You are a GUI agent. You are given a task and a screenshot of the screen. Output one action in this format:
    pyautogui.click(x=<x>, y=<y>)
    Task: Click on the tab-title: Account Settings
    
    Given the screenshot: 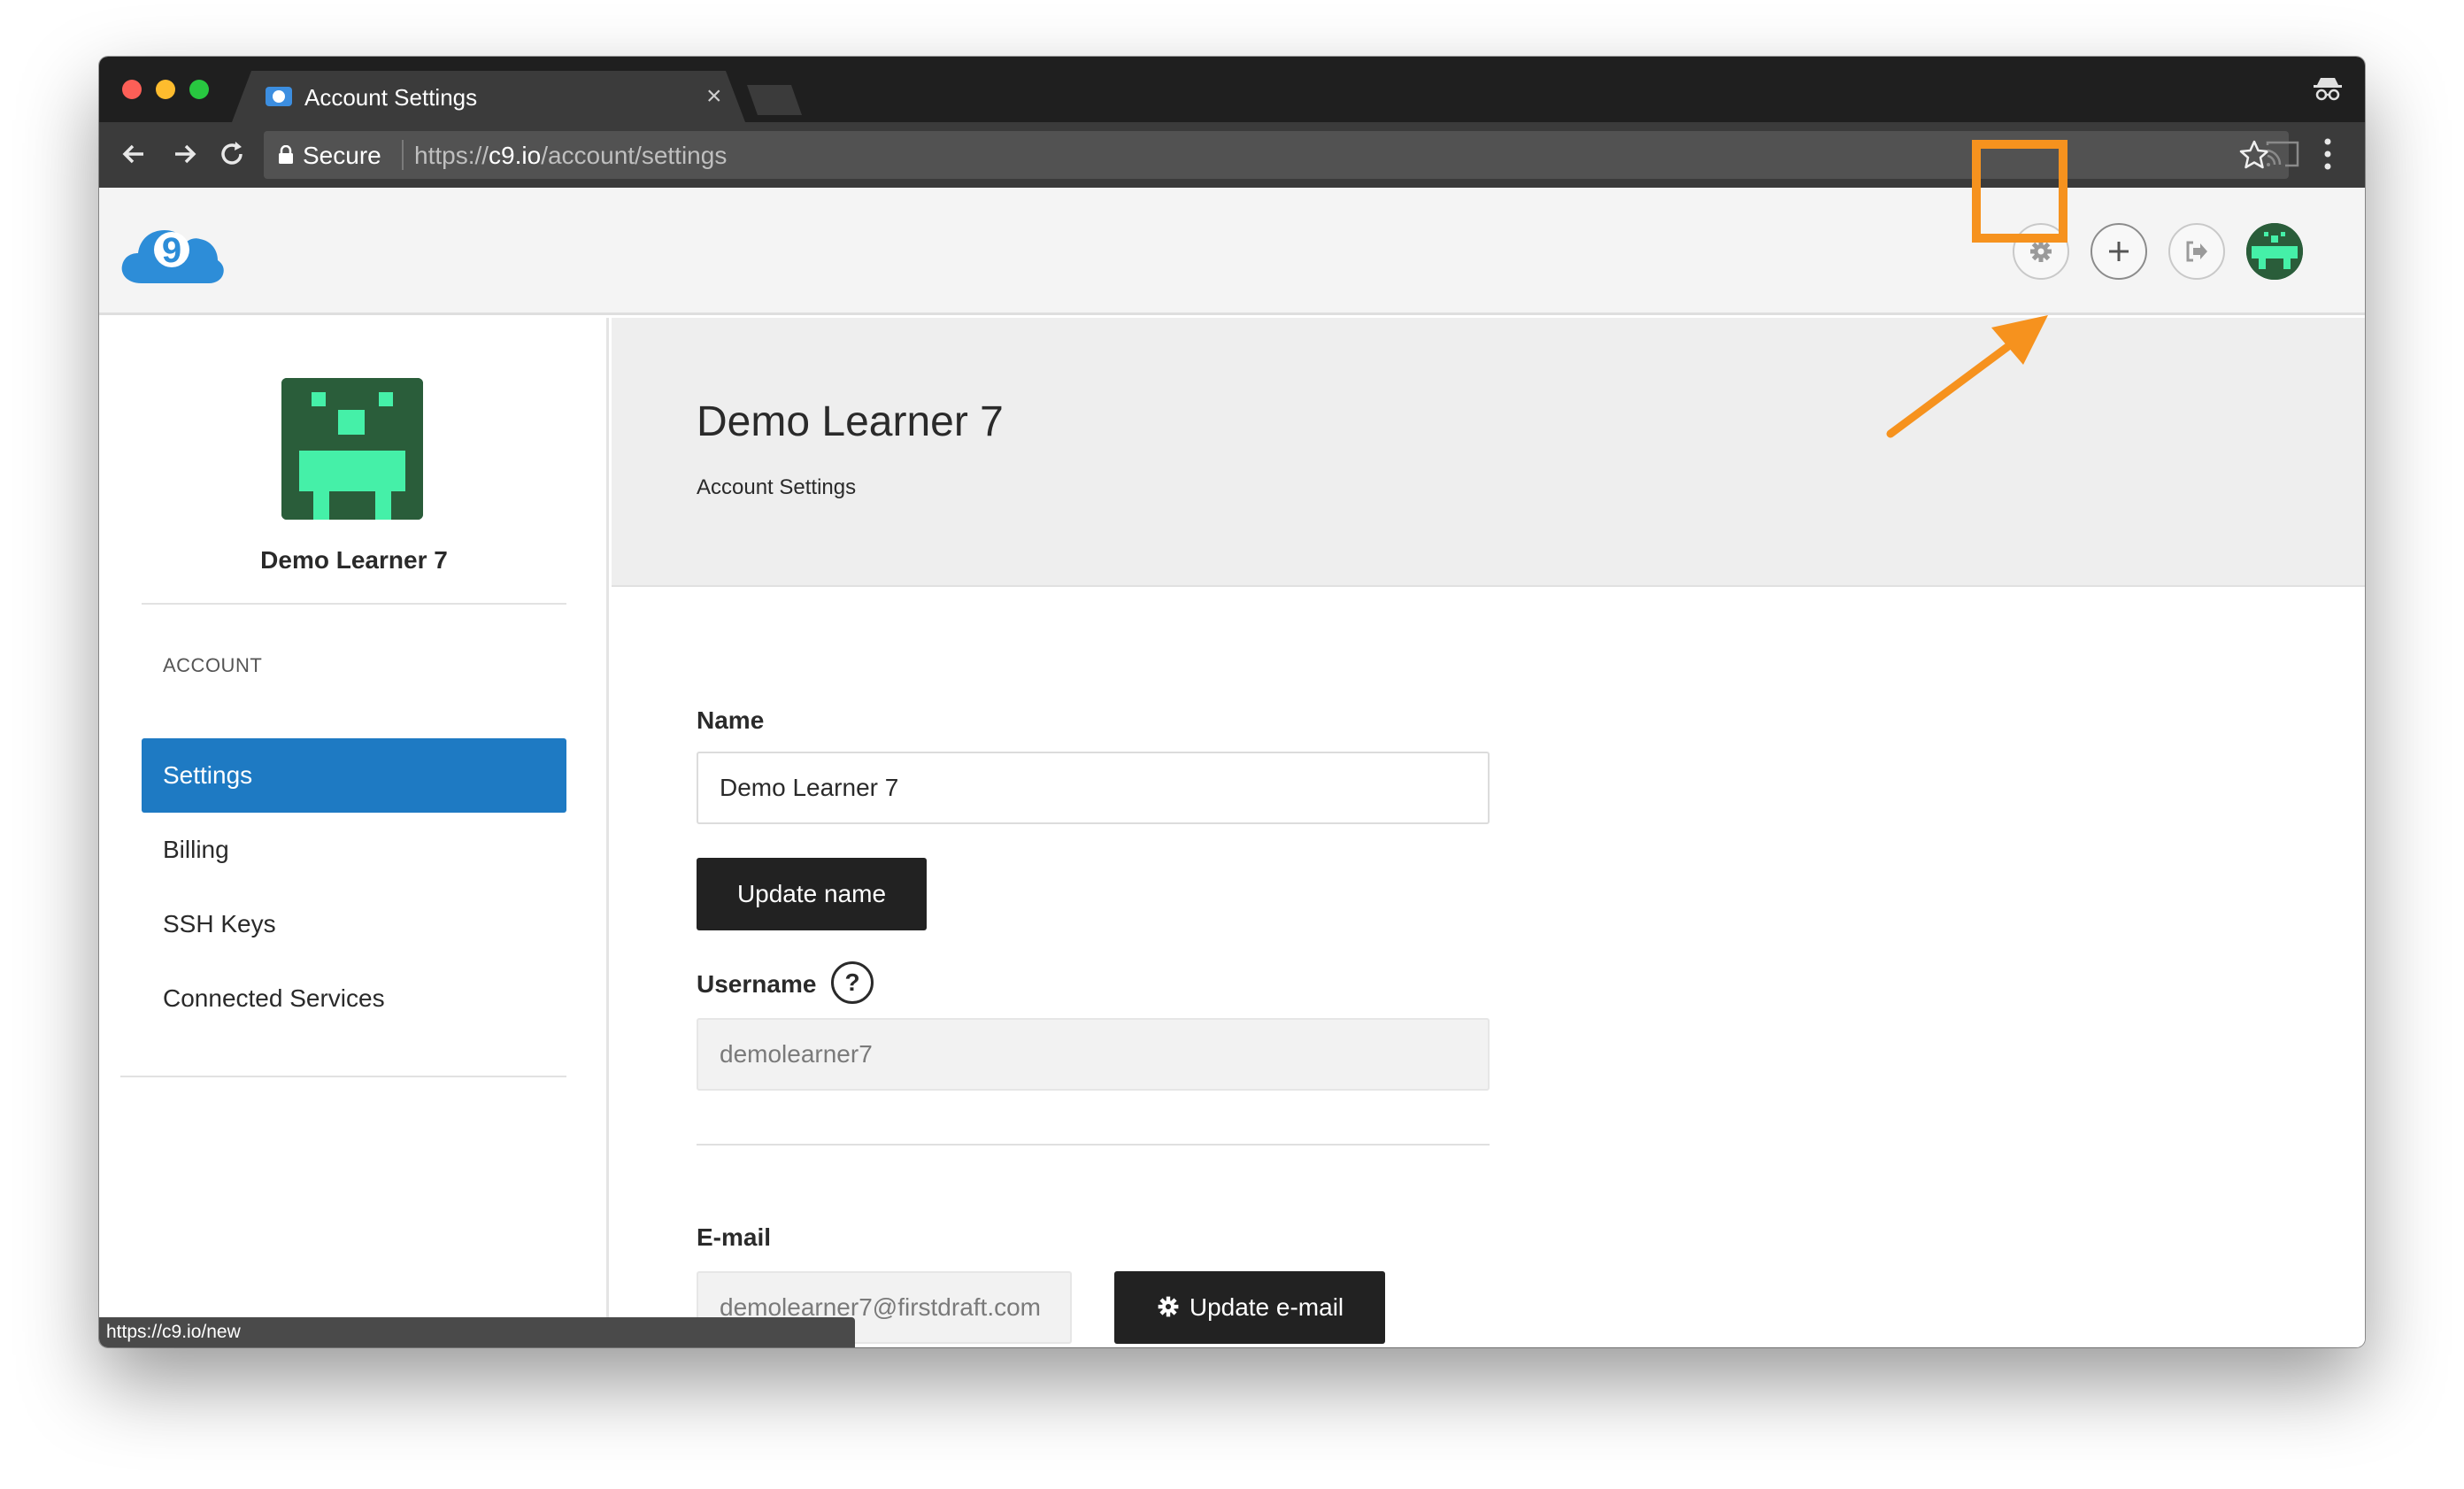 What is the action you would take?
    pyautogui.click(x=391, y=97)
    